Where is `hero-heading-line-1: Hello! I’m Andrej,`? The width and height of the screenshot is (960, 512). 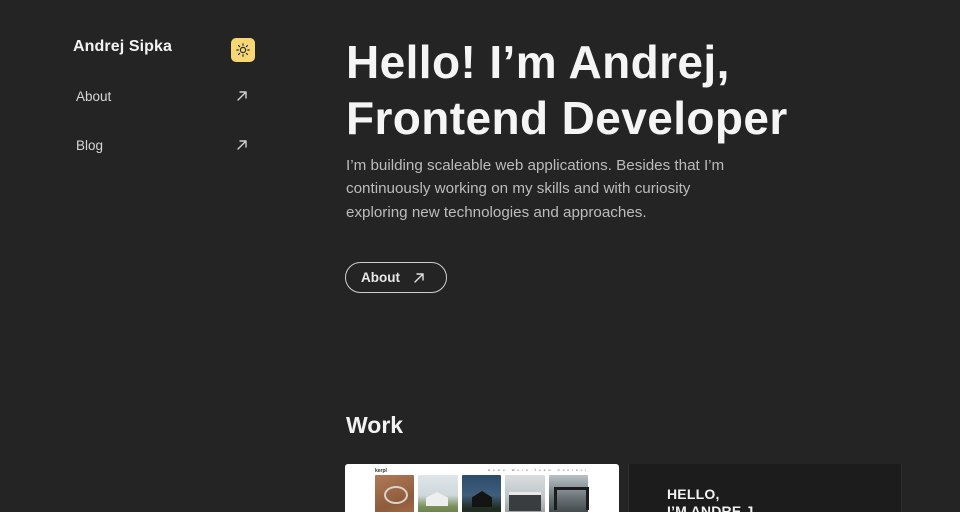
hero-heading-line-1: Hello! I’m Andrej, is located at coordinates (538, 62).